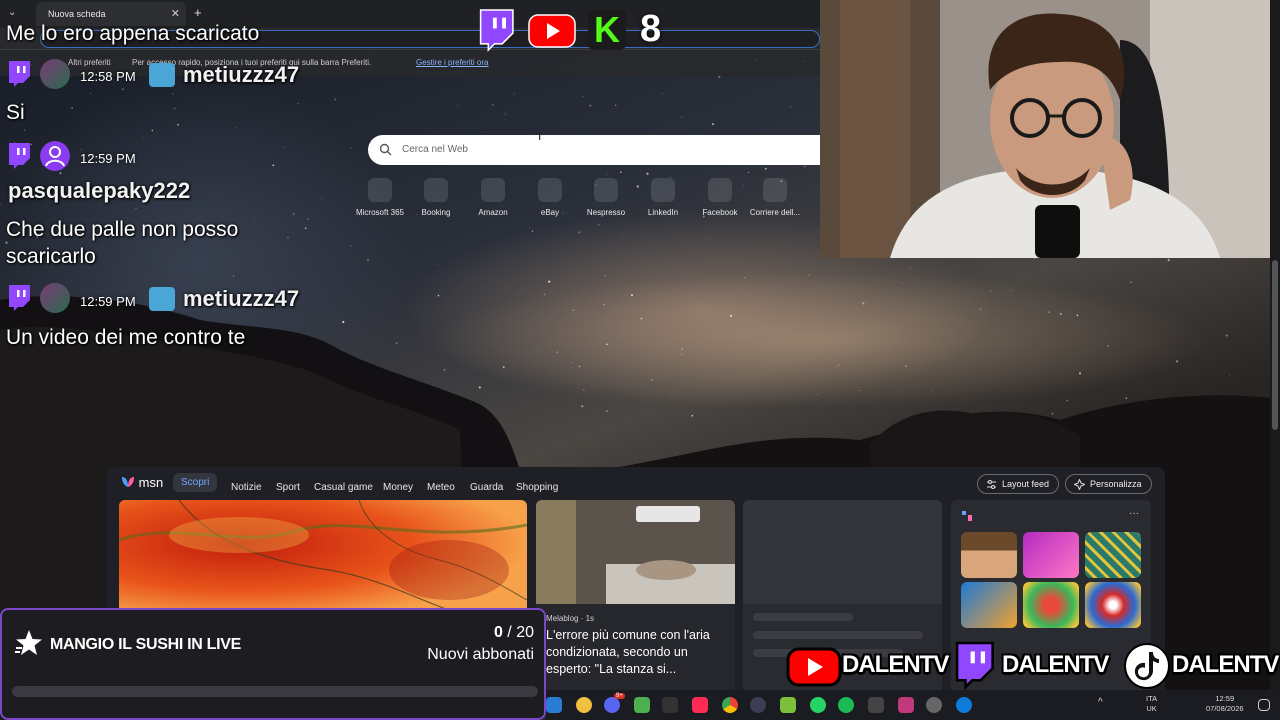  Describe the element at coordinates (496, 30) in the screenshot. I see `twitch-logo-icon` at that location.